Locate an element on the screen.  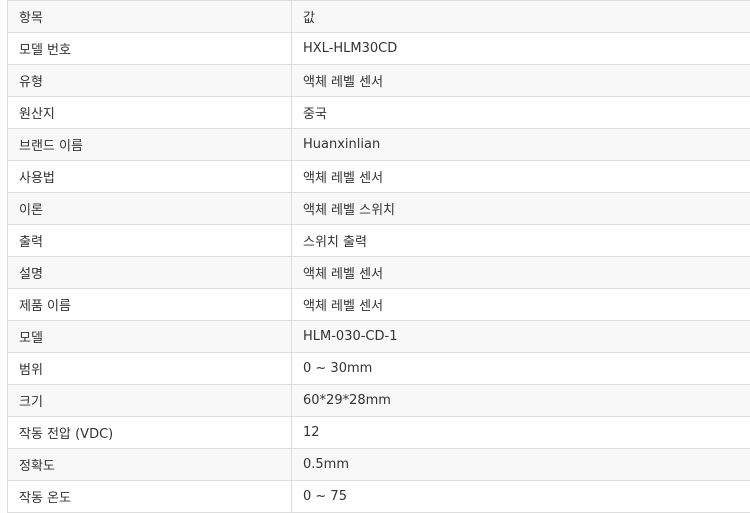
table-row: 사용법 액체 레벨 센서 is located at coordinates (378, 176).